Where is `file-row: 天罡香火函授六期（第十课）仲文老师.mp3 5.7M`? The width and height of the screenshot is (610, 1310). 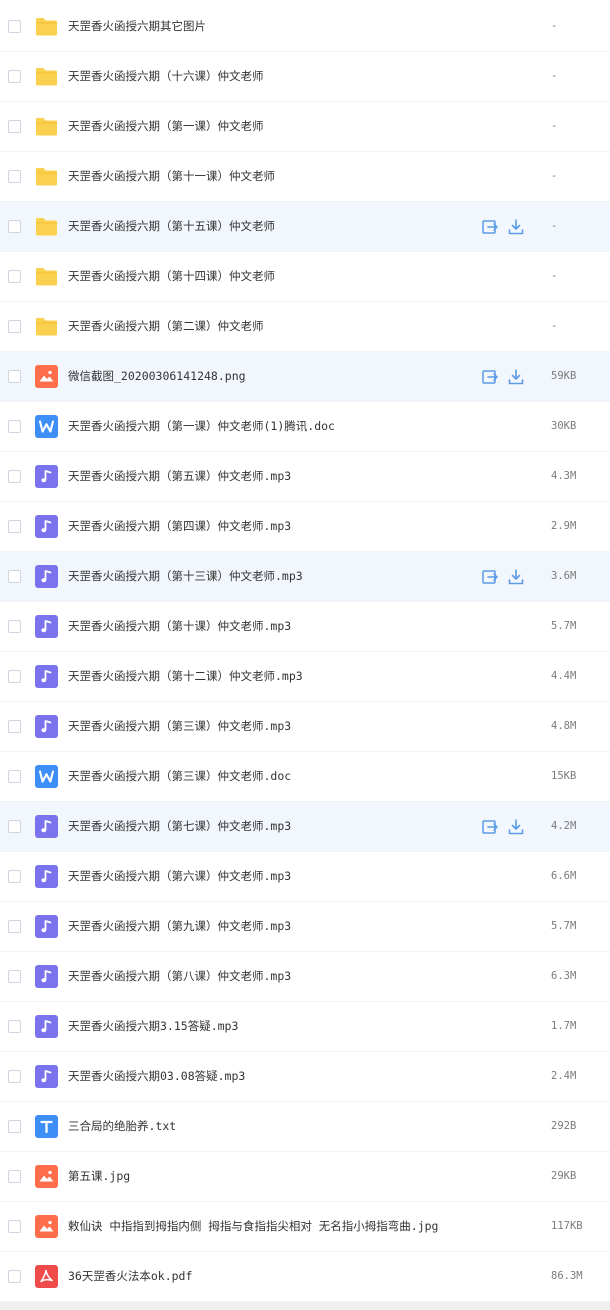 file-row: 天罡香火函授六期（第十课）仲文老师.mp3 5.7M is located at coordinates (305, 627).